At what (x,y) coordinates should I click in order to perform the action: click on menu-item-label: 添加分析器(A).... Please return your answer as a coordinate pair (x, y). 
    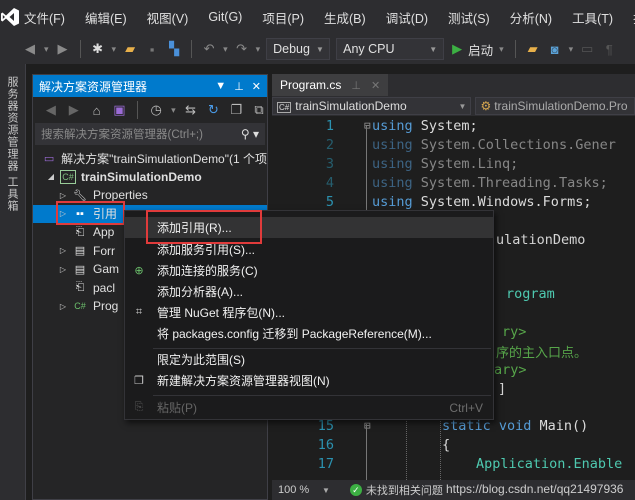
    Looking at the image, I should click on (200, 292).